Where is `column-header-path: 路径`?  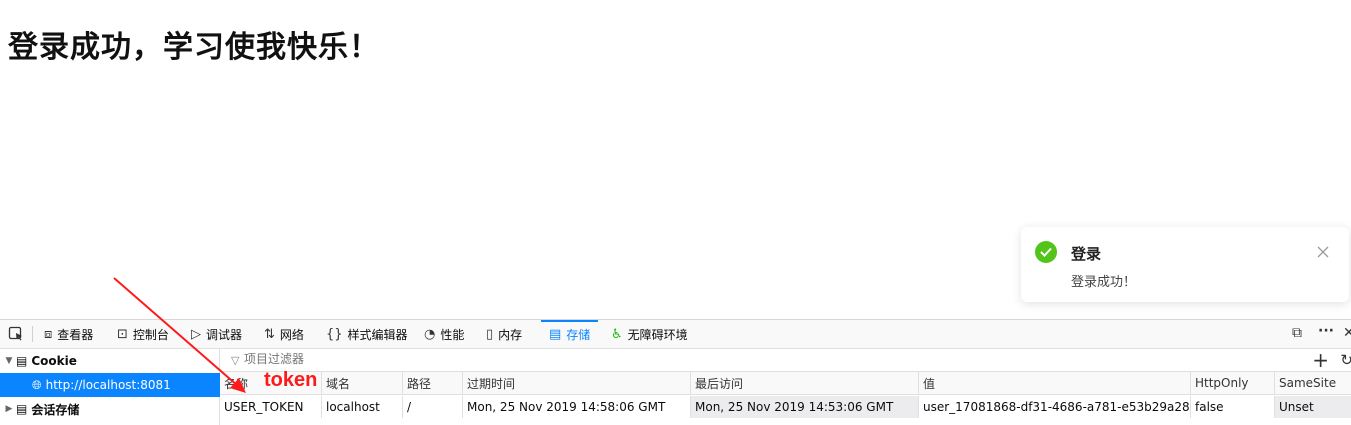
column-header-path: 路径 is located at coordinates (433, 383).